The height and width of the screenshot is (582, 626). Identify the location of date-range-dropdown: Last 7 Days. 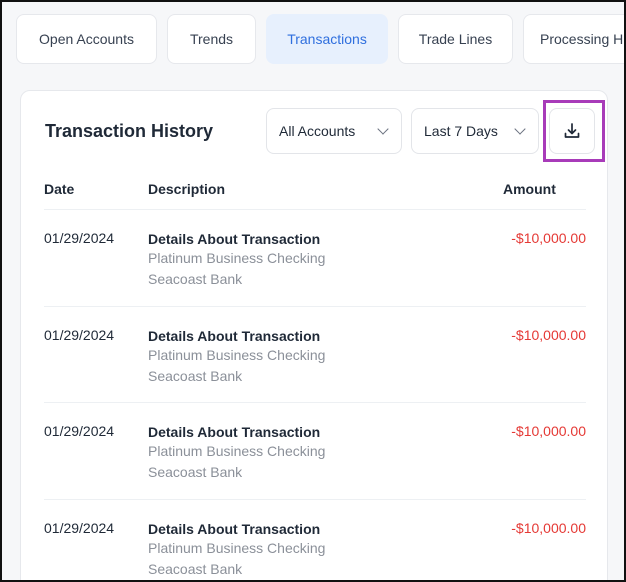
(475, 131).